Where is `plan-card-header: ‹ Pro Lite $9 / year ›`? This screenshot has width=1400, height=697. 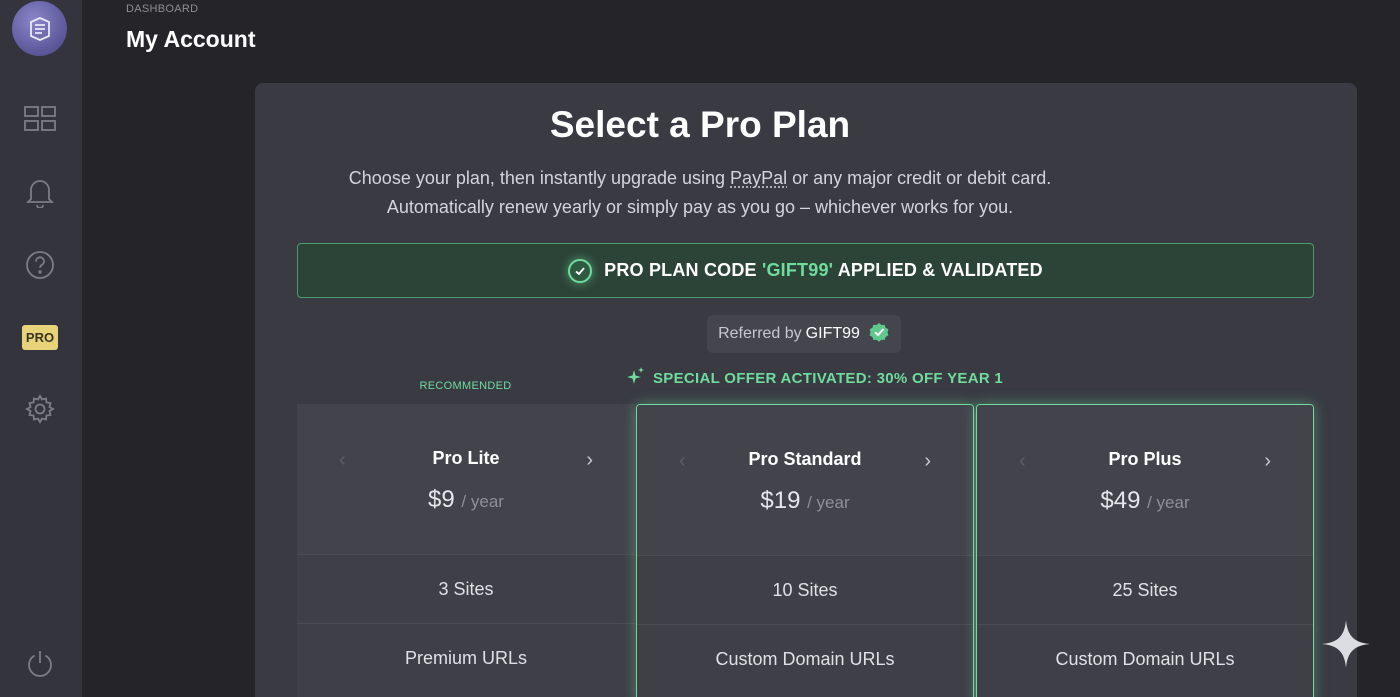
plan-card-header: ‹ Pro Lite $9 / year › is located at coordinates (466, 479).